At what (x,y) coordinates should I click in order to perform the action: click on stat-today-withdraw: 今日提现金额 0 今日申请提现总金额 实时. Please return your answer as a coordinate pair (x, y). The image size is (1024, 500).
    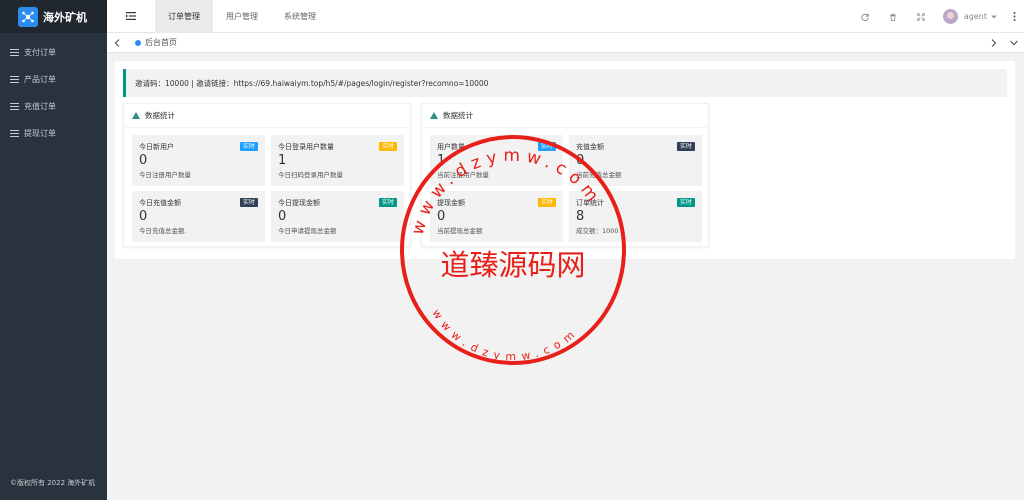
    Looking at the image, I should click on (337, 216).